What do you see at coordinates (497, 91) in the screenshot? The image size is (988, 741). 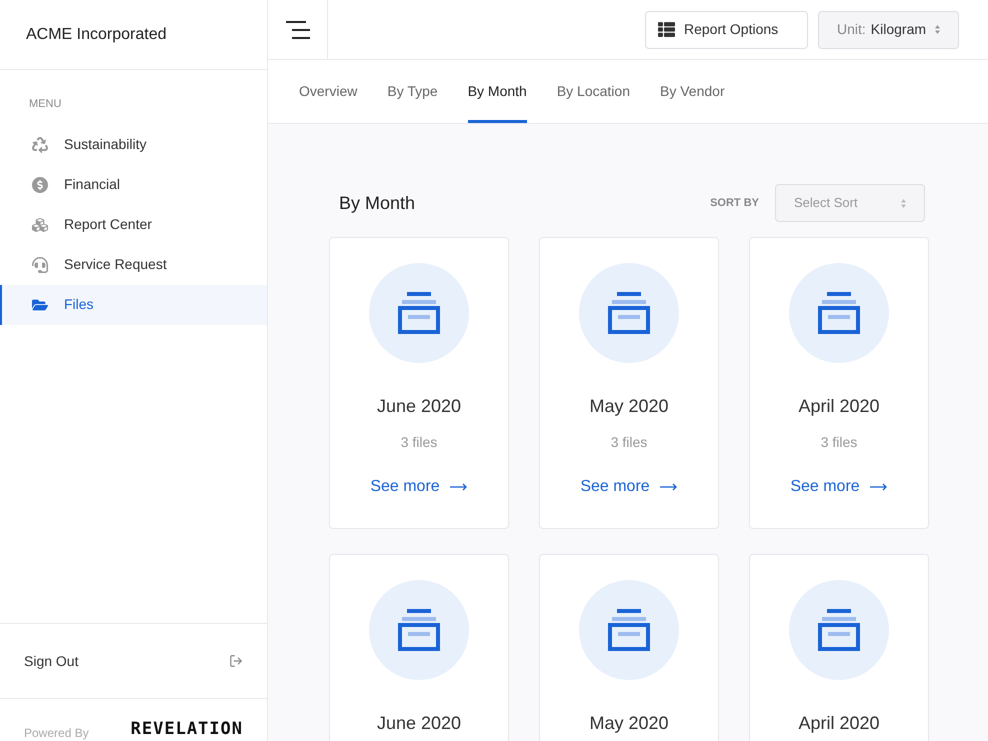 I see `tab: By Month` at bounding box center [497, 91].